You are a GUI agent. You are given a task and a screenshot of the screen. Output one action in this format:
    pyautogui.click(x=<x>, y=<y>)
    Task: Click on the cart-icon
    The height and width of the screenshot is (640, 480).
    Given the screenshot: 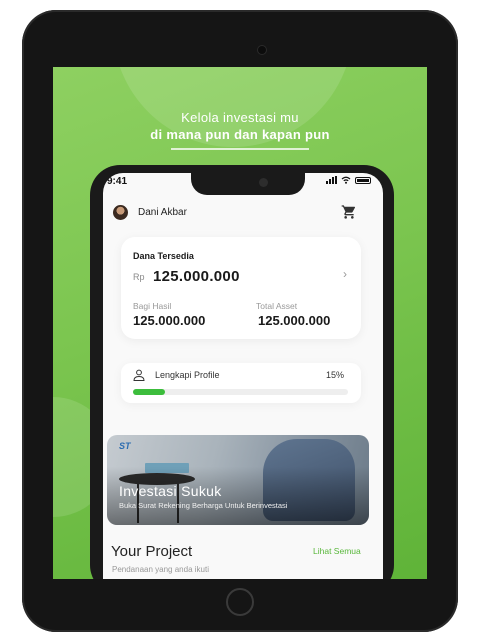 What is the action you would take?
    pyautogui.click(x=349, y=212)
    